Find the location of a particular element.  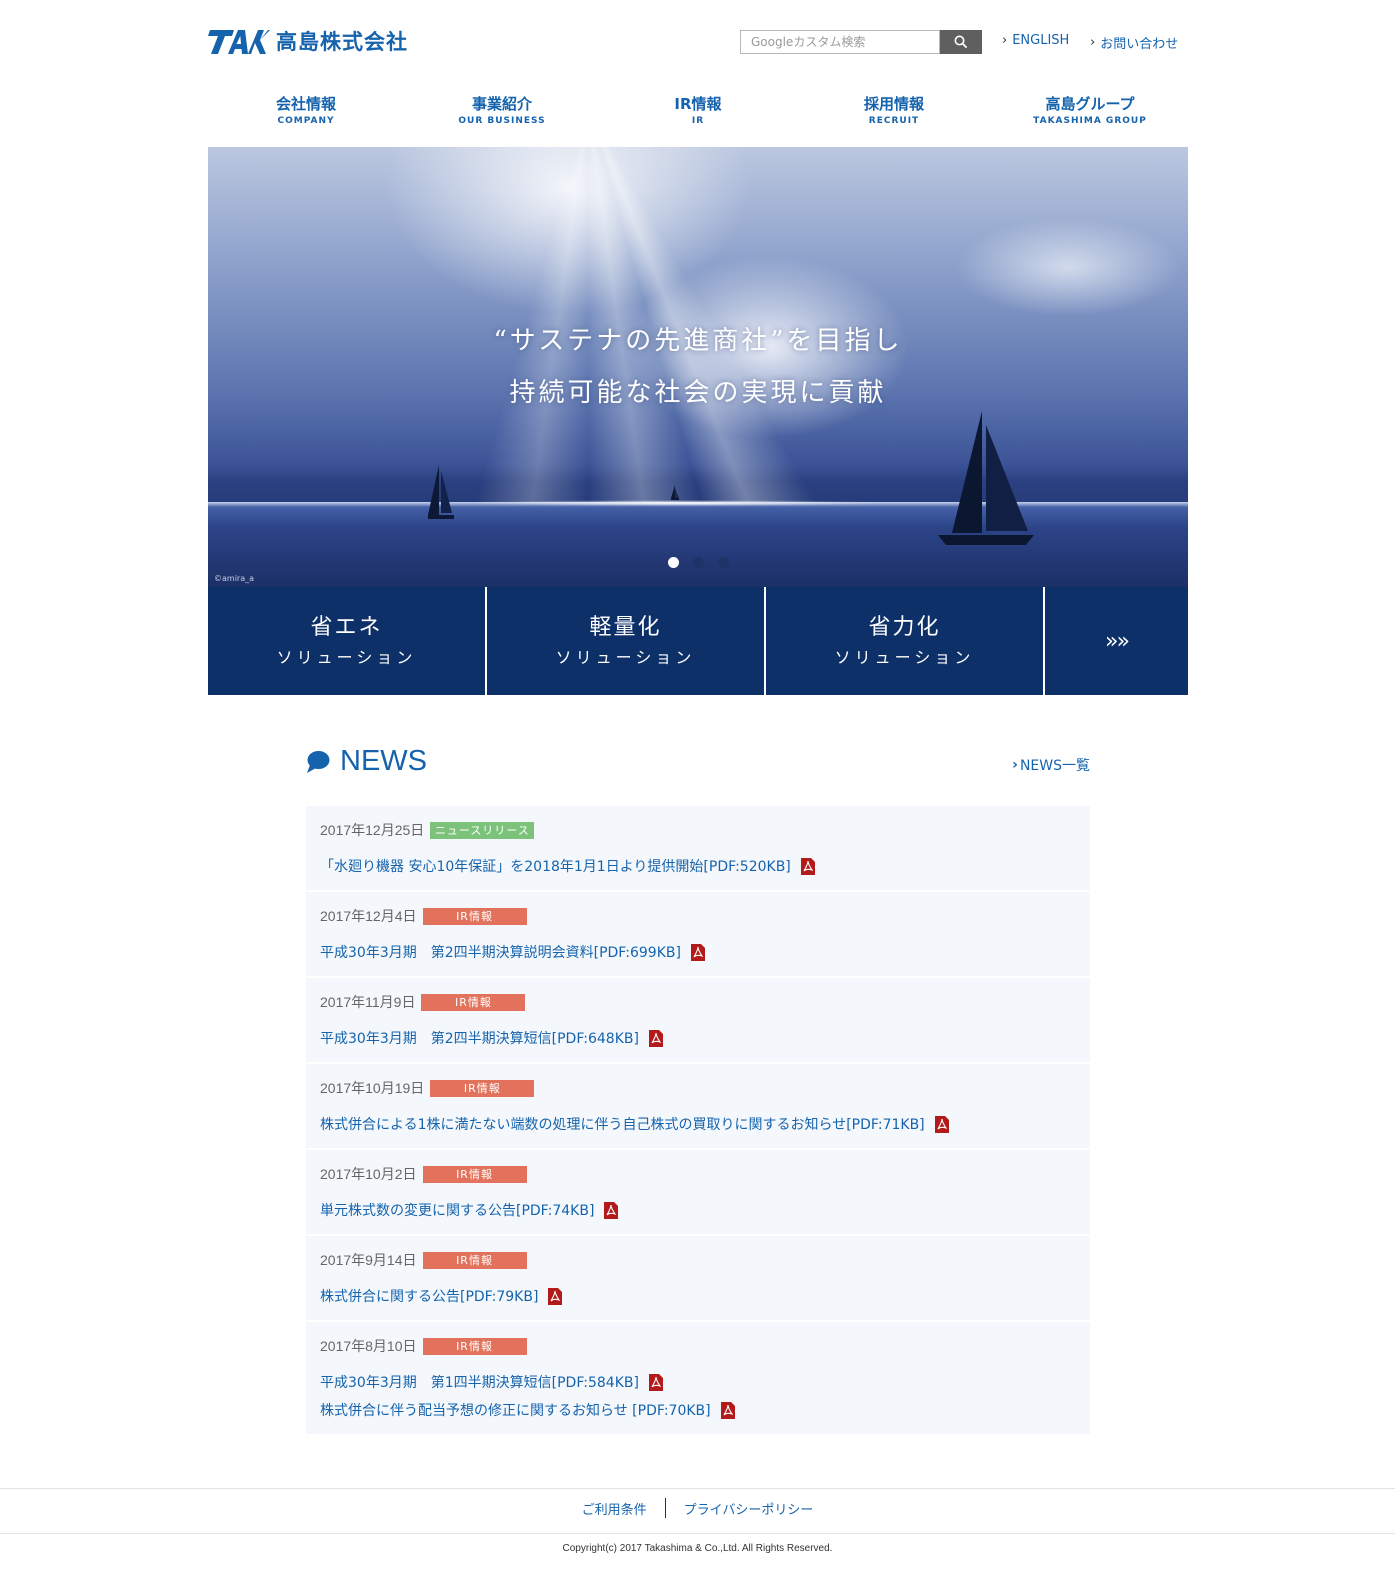

english-link-label: ENGLISH is located at coordinates (1041, 40).